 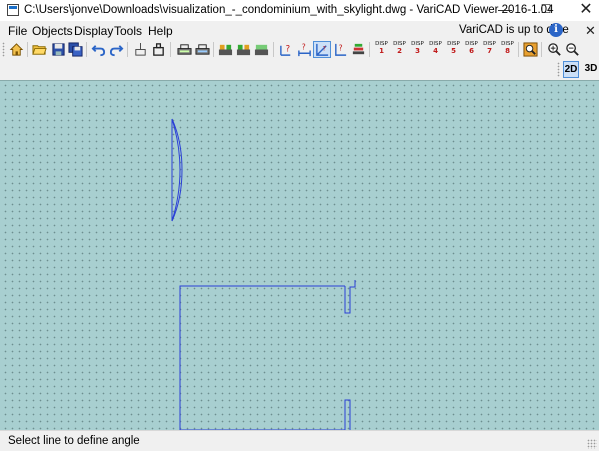 What do you see at coordinates (571, 69) in the screenshot?
I see `view-2d-button: 2D` at bounding box center [571, 69].